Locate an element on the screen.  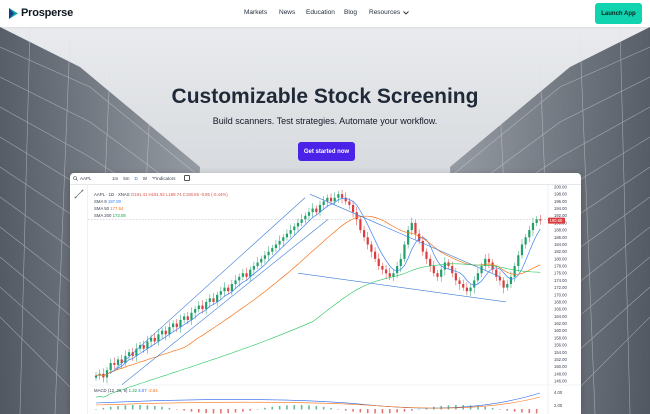
price-tick-label: 176.00 is located at coordinates (560, 273).